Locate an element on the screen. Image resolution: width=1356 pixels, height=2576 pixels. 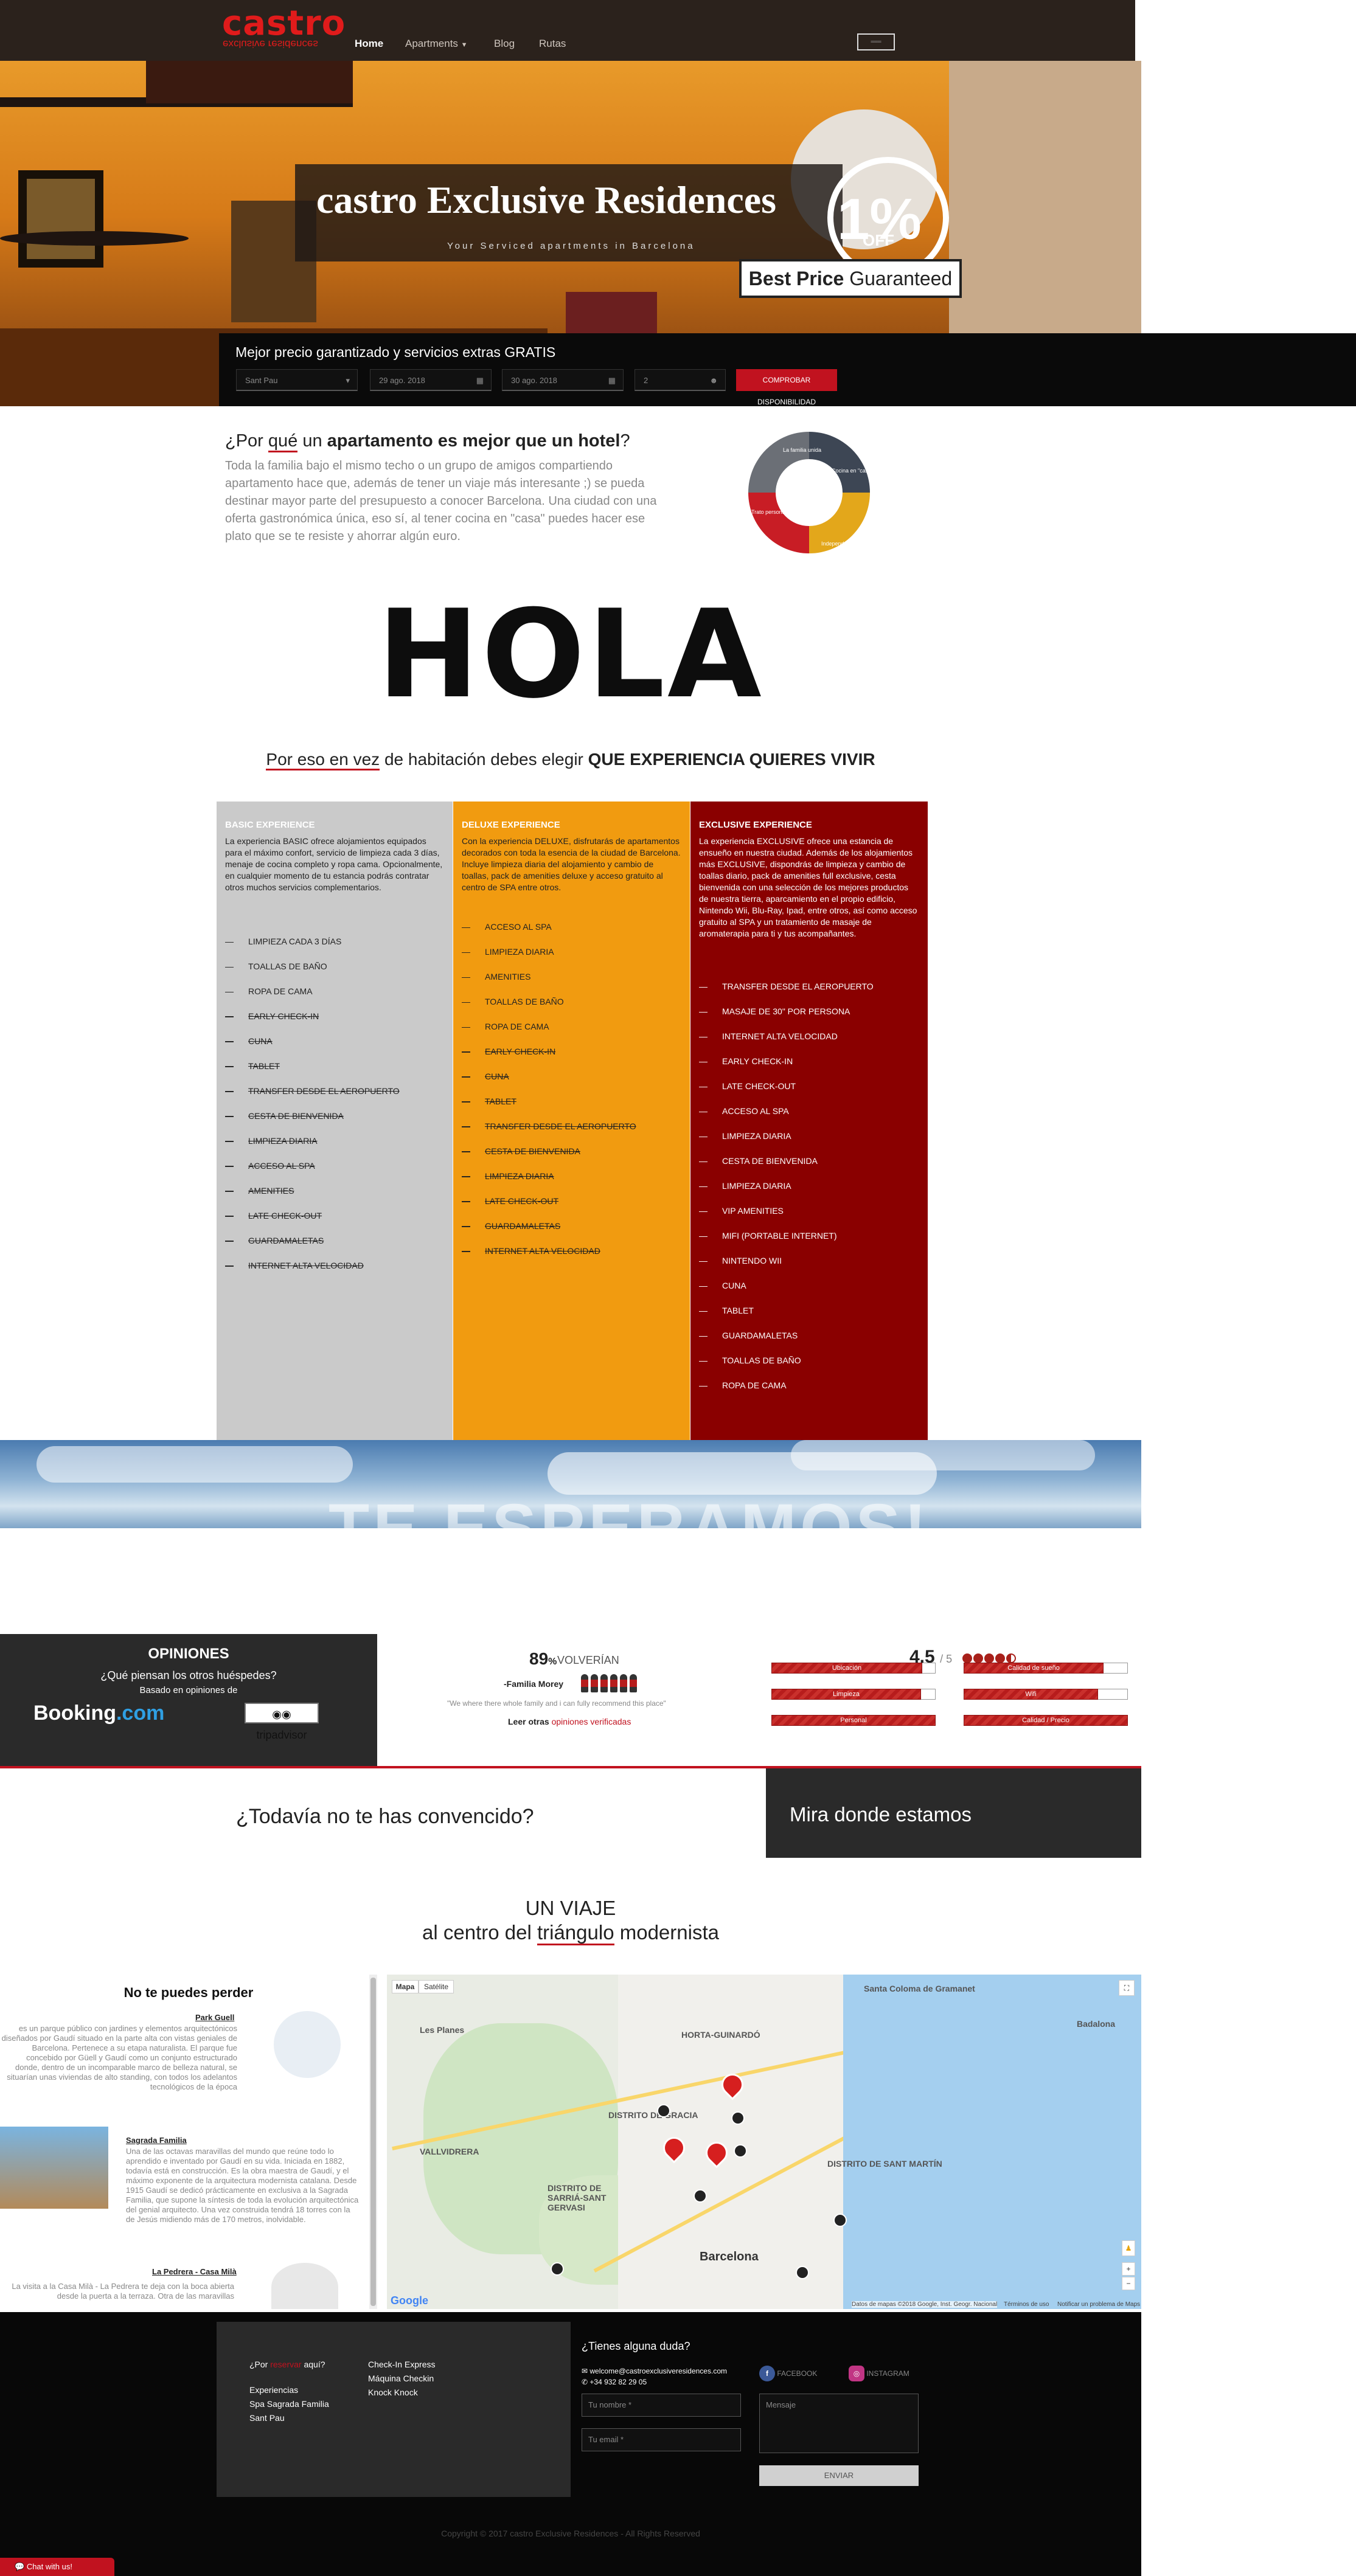
scroll-thumb is located at coordinates (373, 2142).